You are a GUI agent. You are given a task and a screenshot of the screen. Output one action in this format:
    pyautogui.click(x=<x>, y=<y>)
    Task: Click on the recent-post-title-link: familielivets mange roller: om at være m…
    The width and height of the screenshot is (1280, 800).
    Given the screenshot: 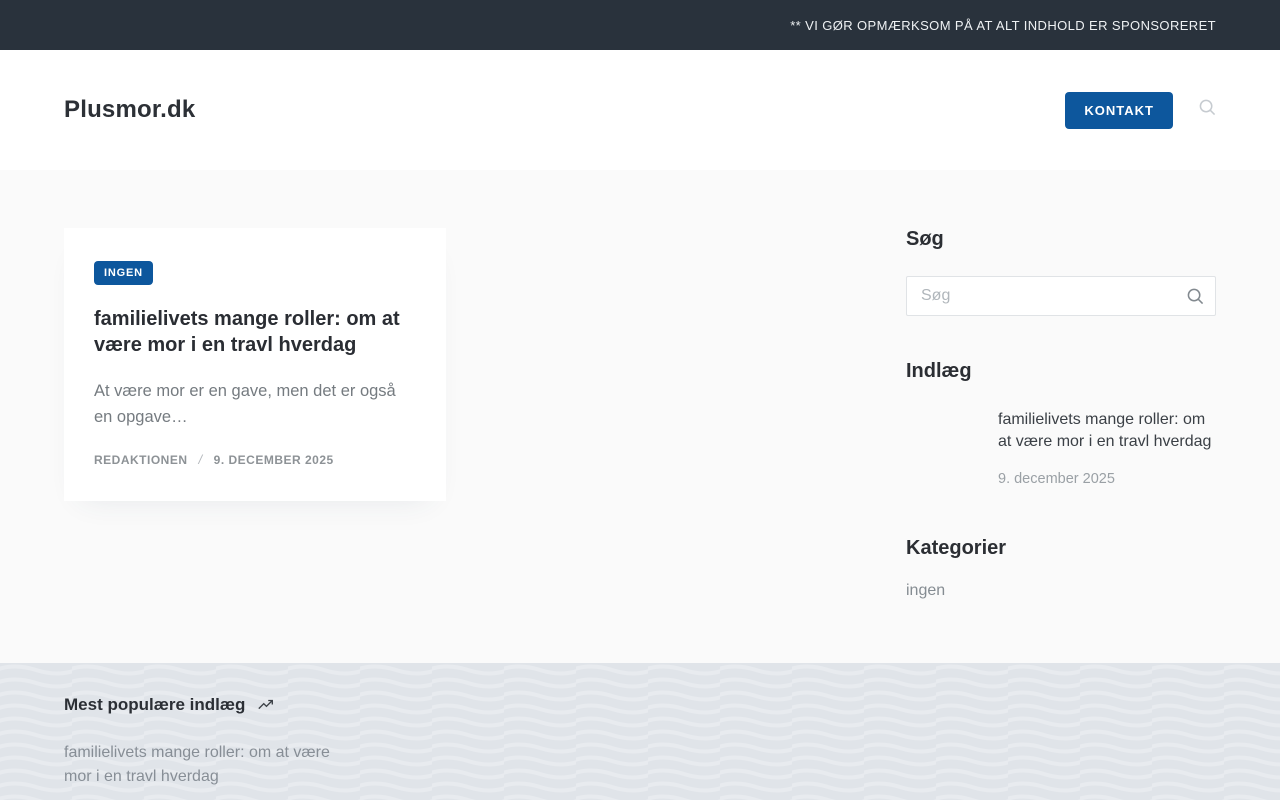 What is the action you would take?
    pyautogui.click(x=1107, y=430)
    